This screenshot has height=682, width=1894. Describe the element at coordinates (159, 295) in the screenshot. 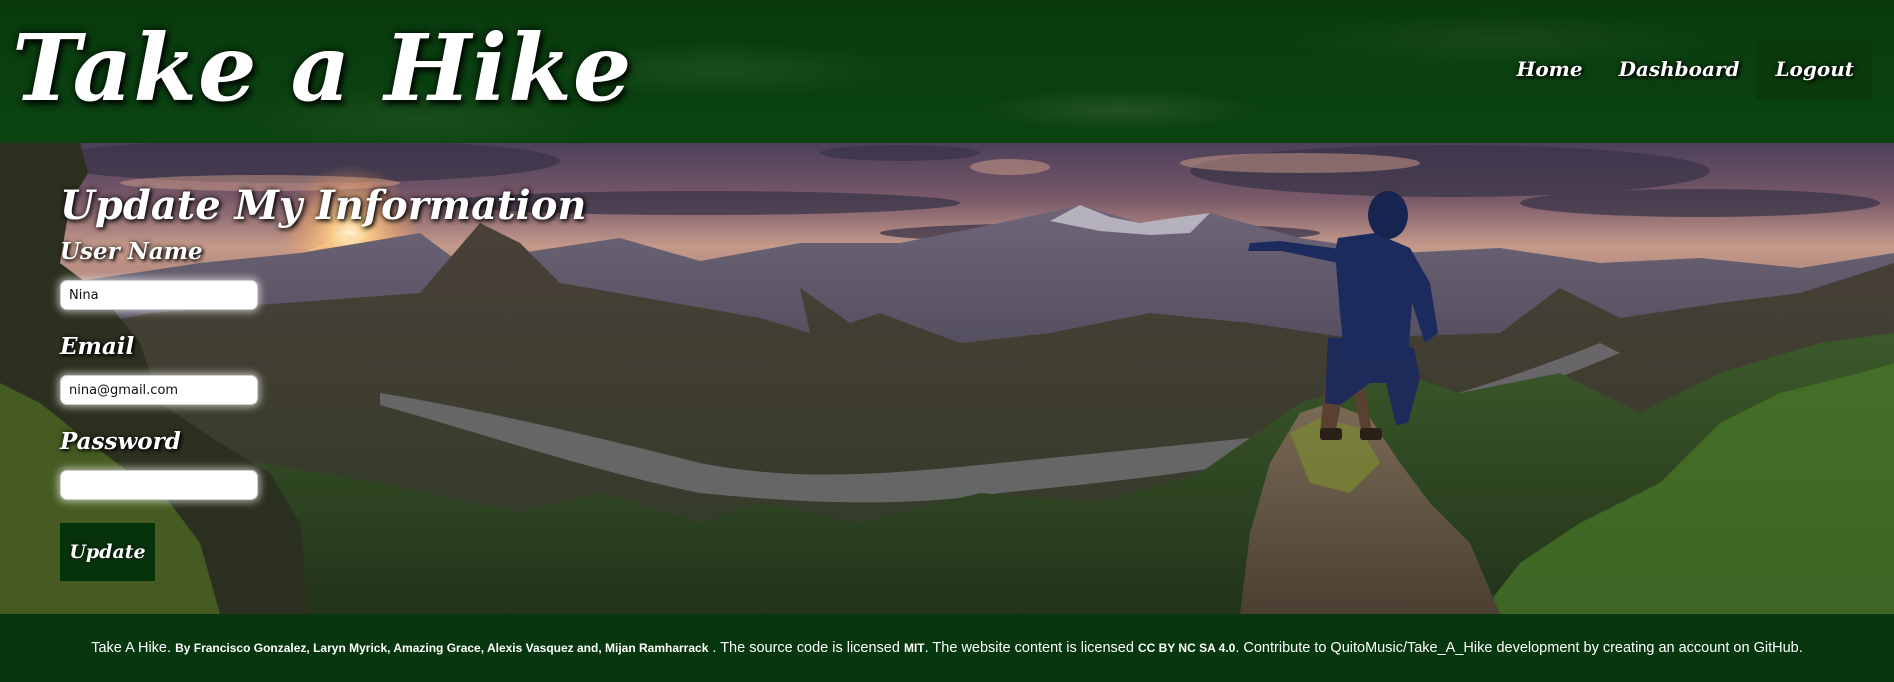

I see `username-input` at that location.